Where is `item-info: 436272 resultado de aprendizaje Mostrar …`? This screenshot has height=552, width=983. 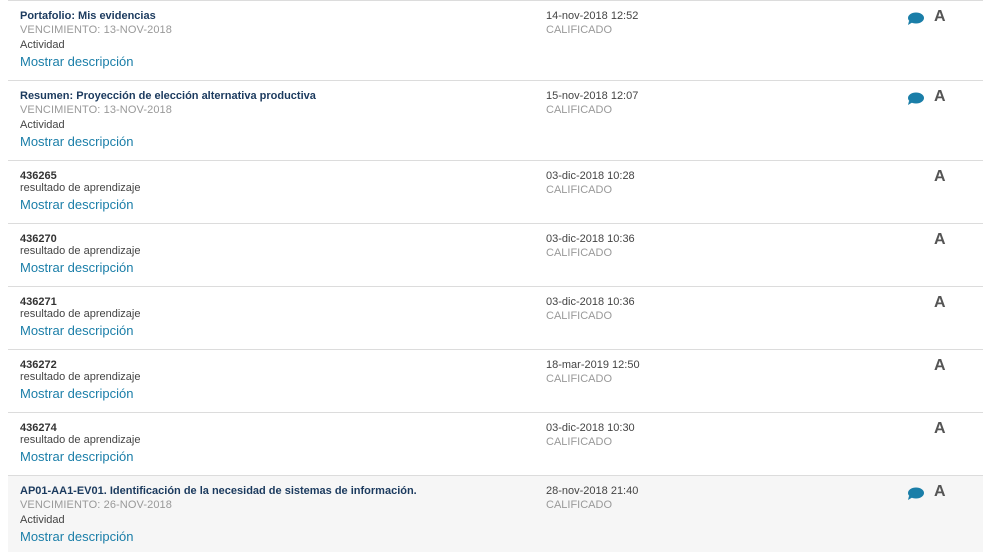 item-info: 436272 resultado de aprendizaje Mostrar … is located at coordinates (80, 380).